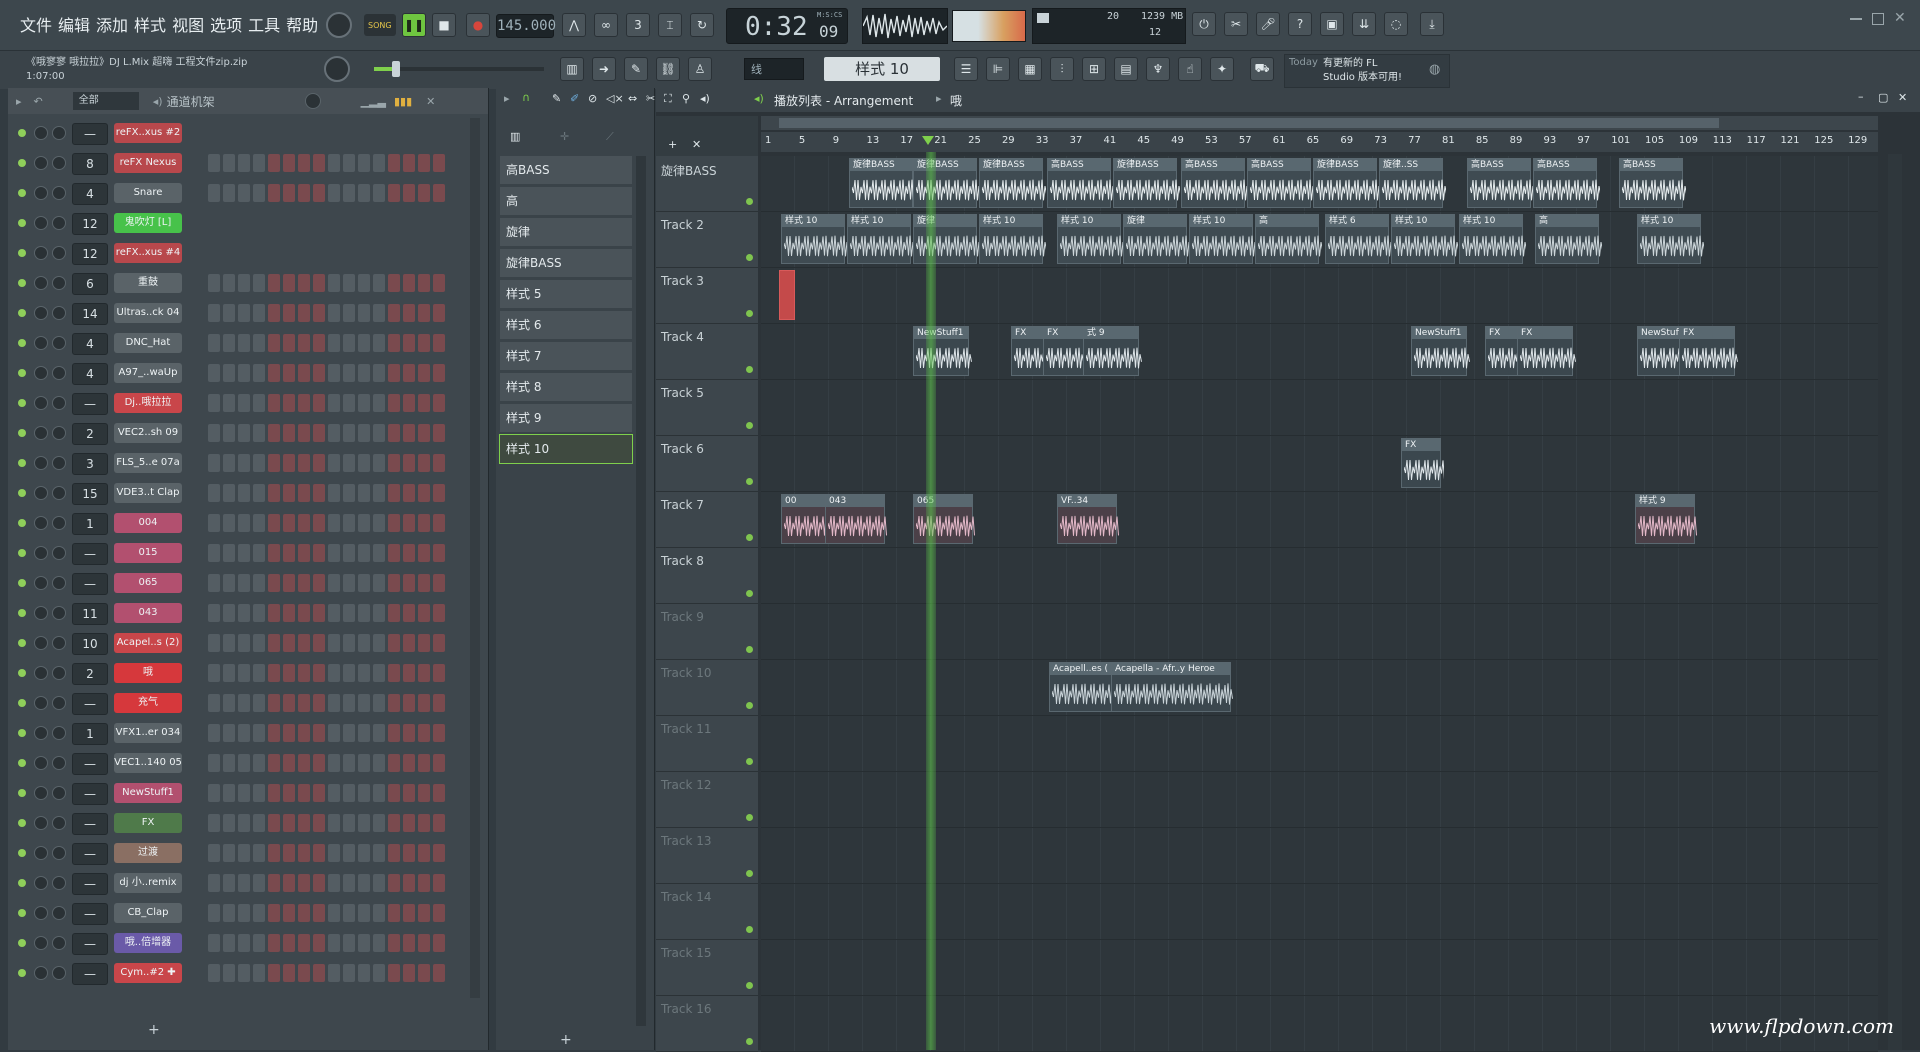 The image size is (1920, 1052). Describe the element at coordinates (90, 254) in the screenshot. I see `channel-mixer-track: 12` at that location.